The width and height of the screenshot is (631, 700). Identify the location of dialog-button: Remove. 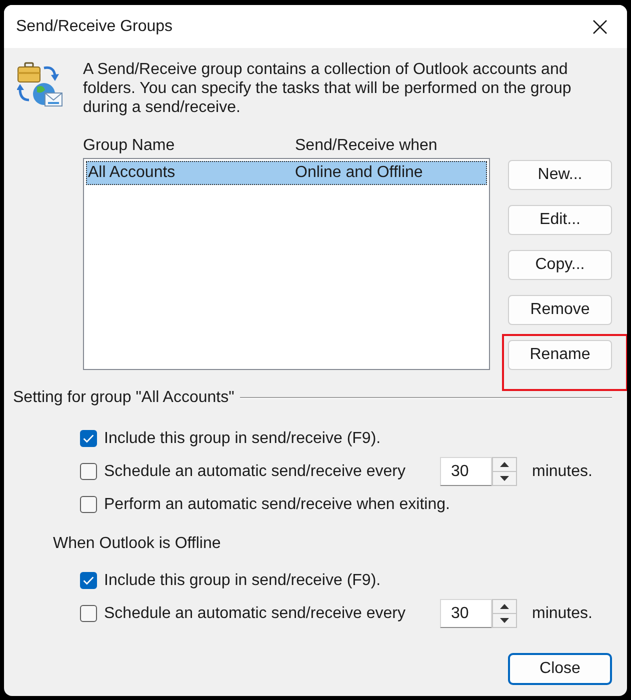
(560, 310).